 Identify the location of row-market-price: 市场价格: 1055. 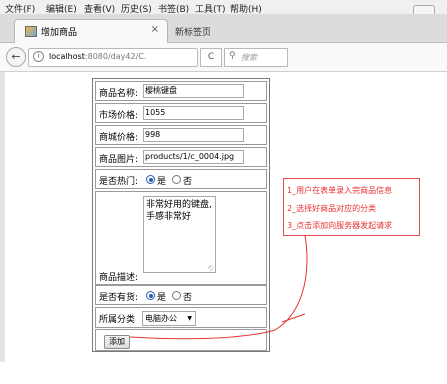
(181, 113).